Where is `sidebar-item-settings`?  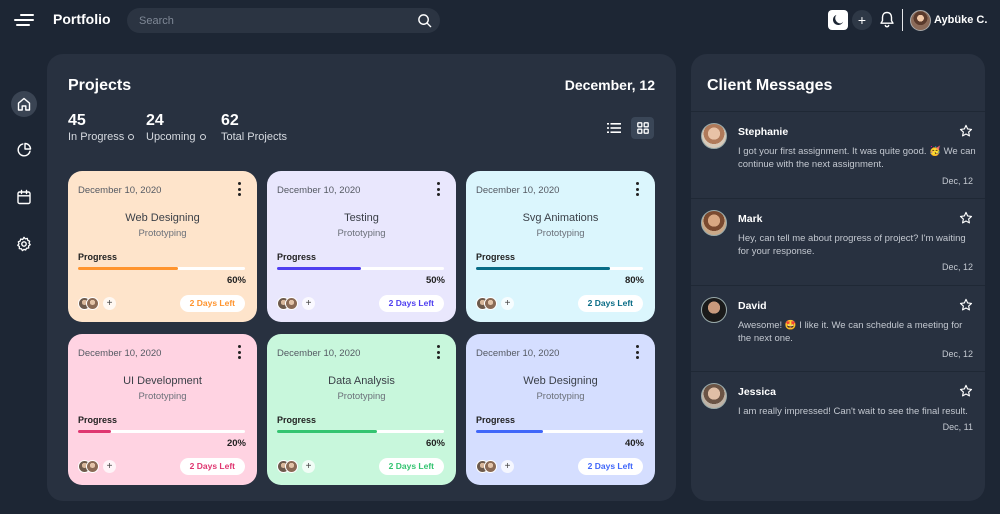
sidebar-item-settings is located at coordinates (24, 244).